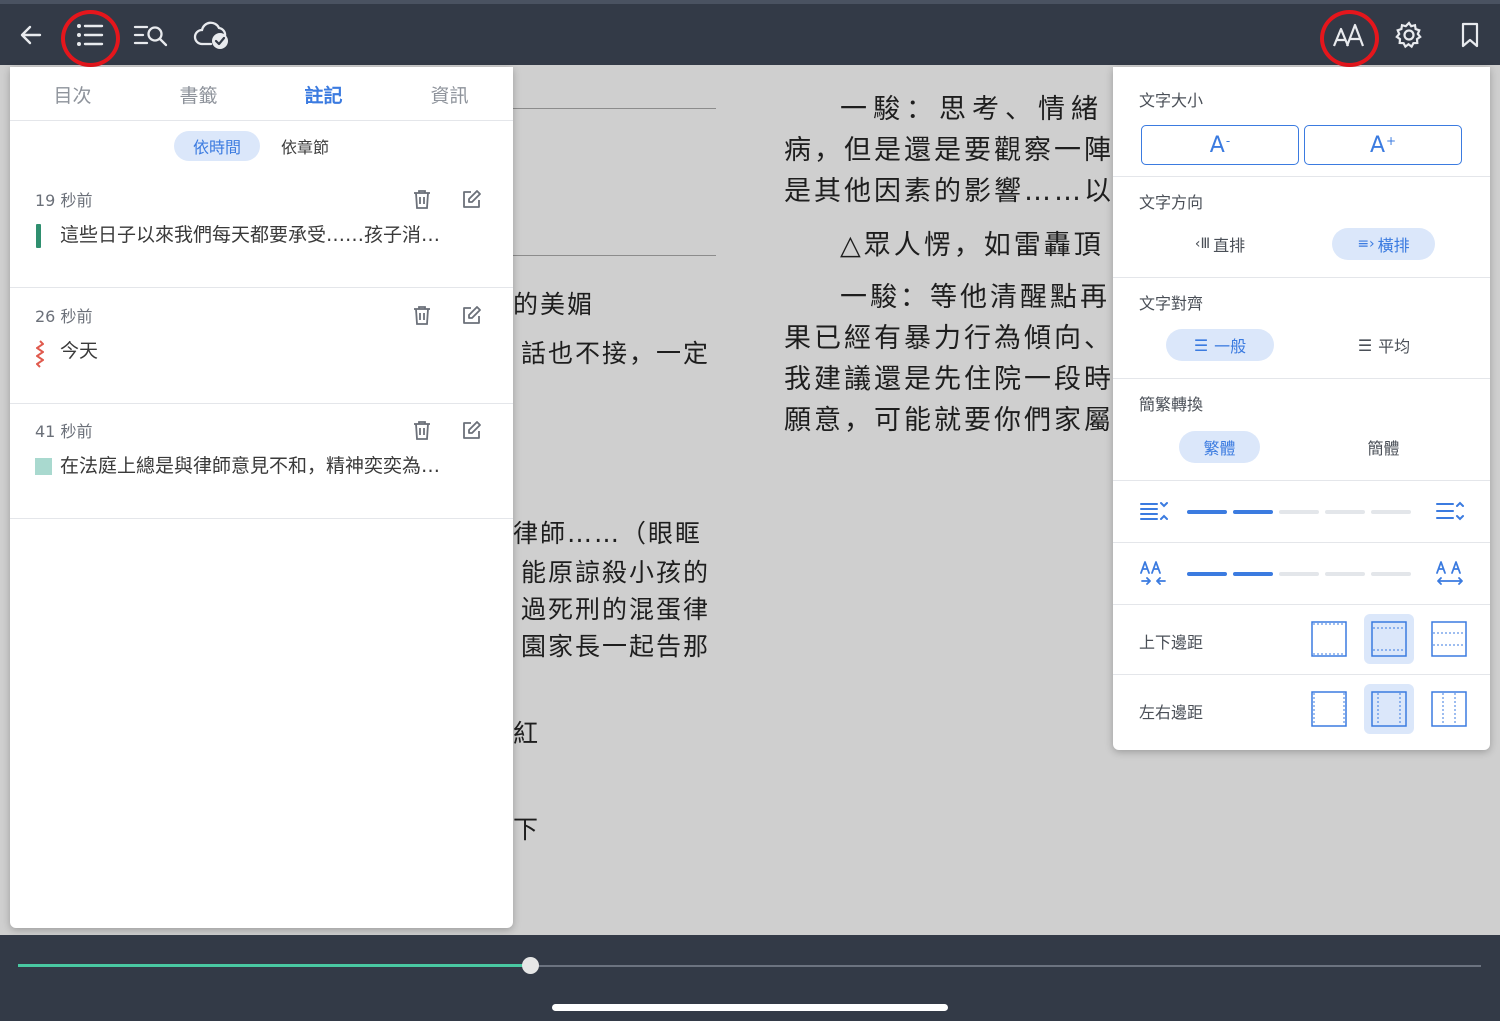 The image size is (1500, 1021). Describe the element at coordinates (1171, 642) in the screenshot. I see `vertical-margin-title: 上下邊距` at that location.